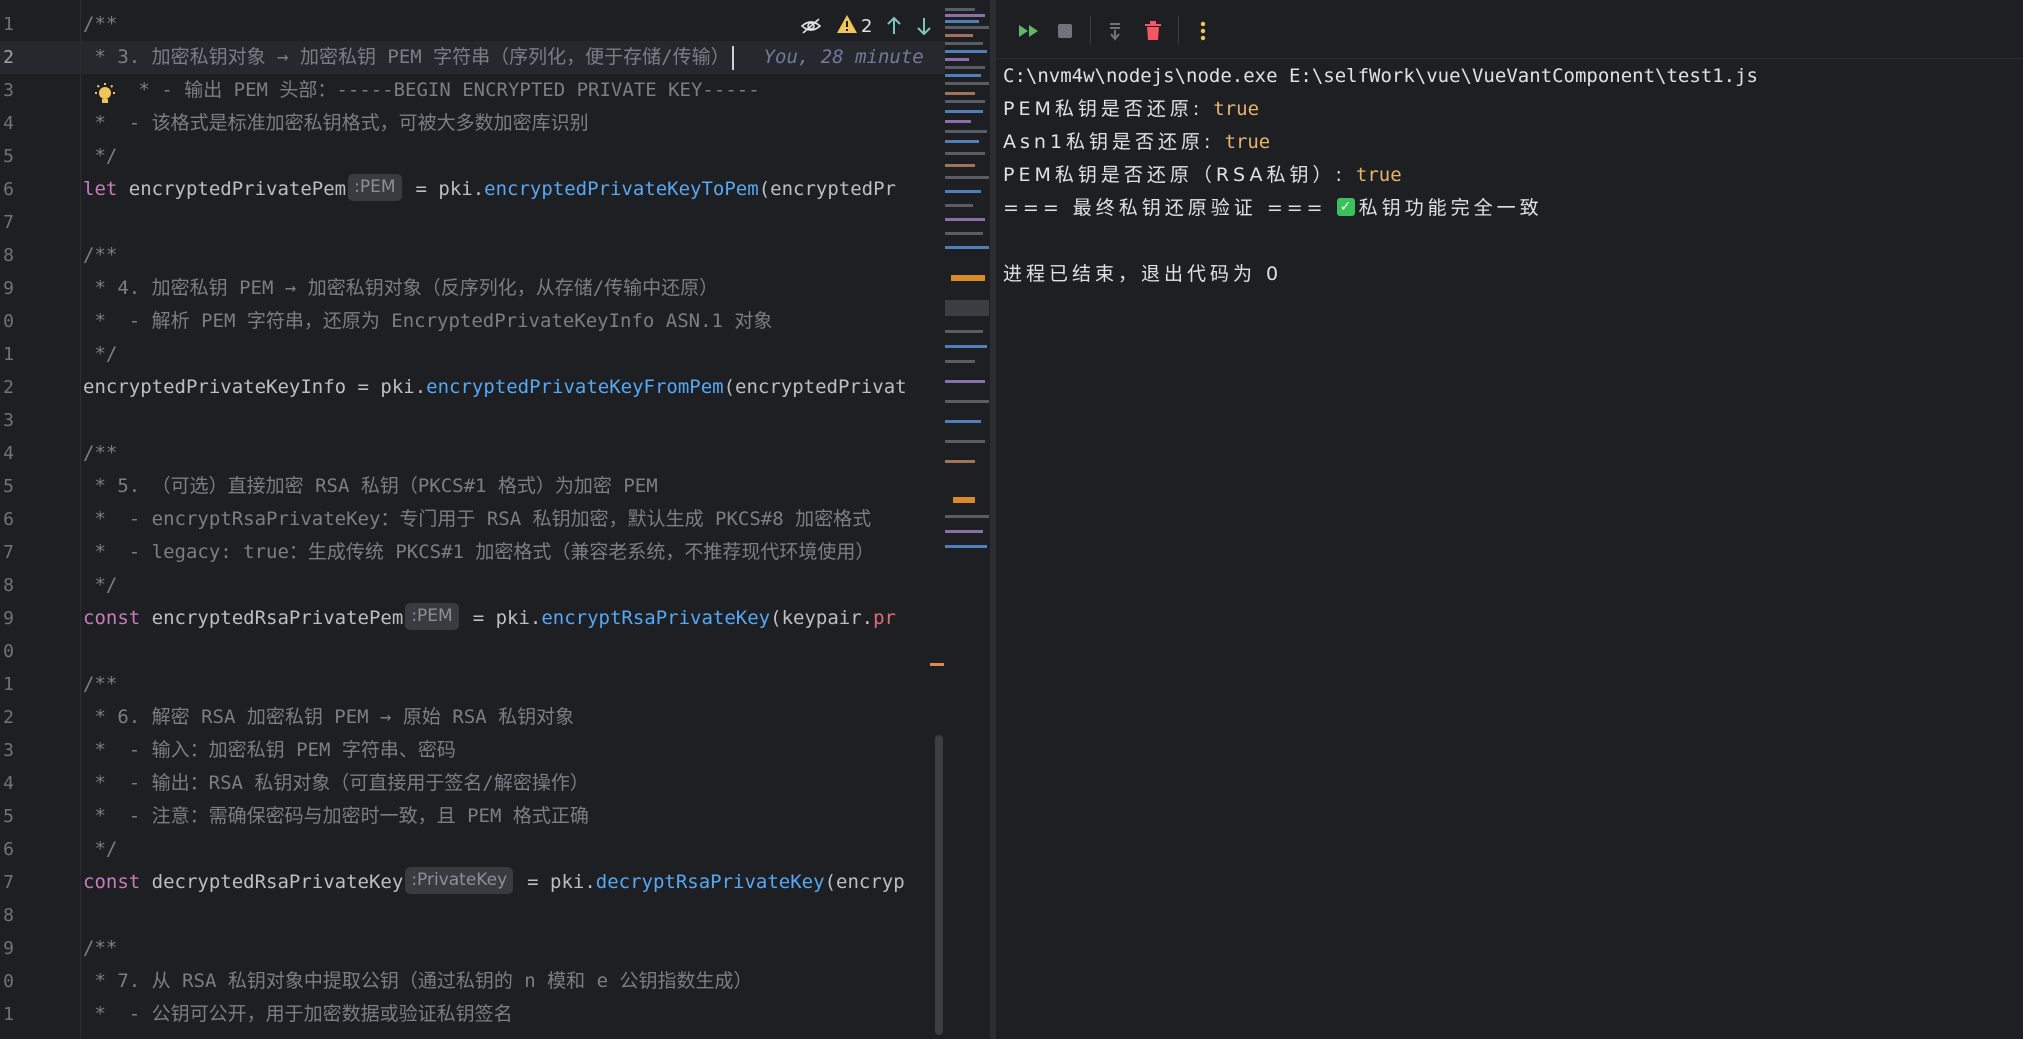 This screenshot has width=2023, height=1039. I want to click on arrow-up-icon, so click(894, 26).